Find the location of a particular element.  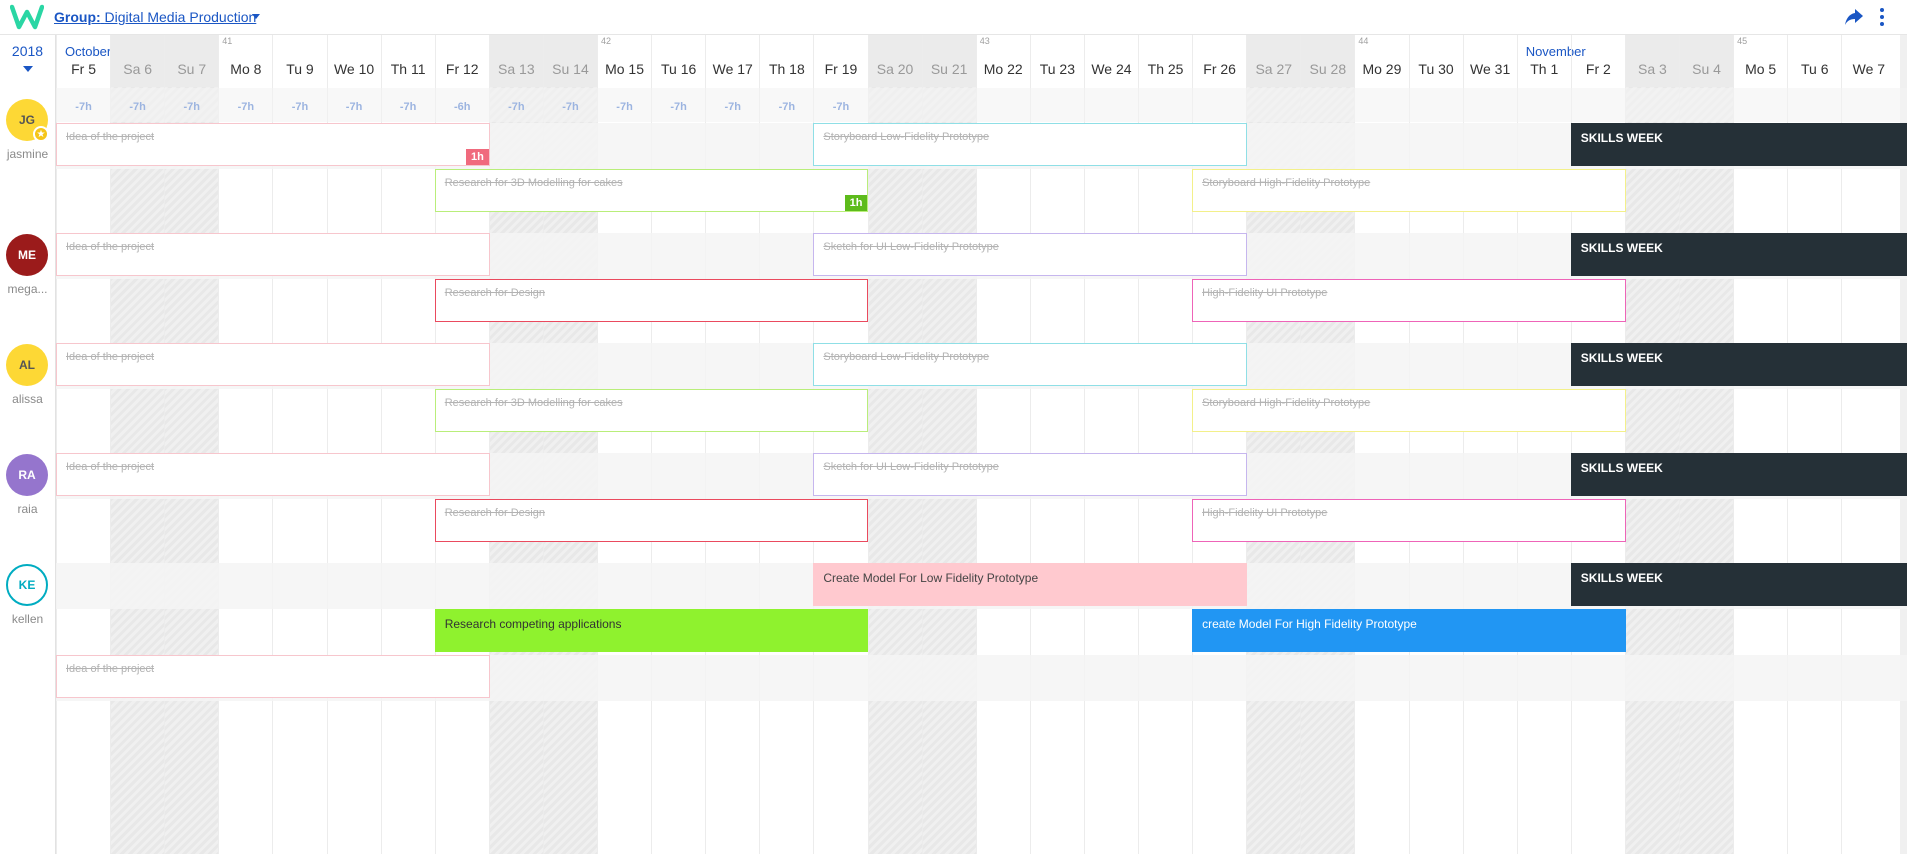

day-label: We 24 is located at coordinates (1111, 69).